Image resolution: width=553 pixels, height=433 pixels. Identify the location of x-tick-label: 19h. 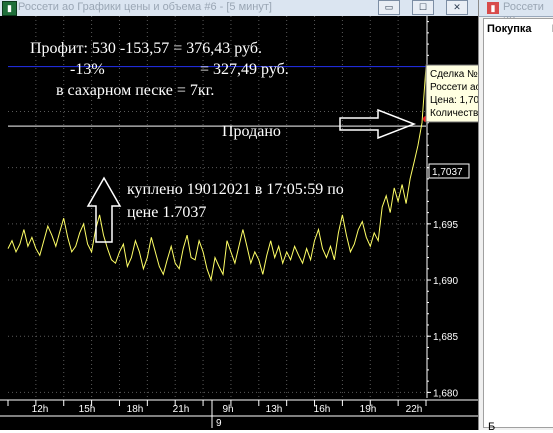
(368, 409).